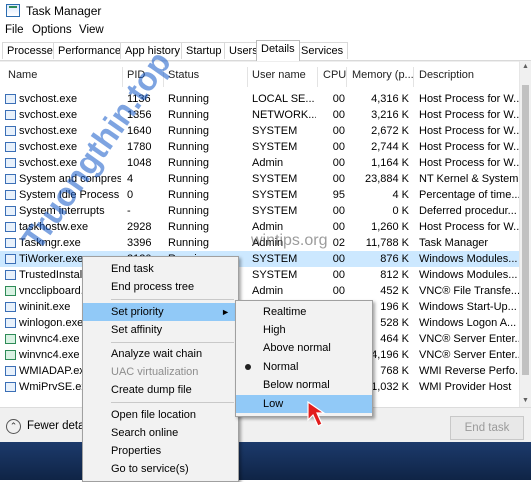  What do you see at coordinates (160, 372) in the screenshot?
I see `menu-item-uac-virtualization: UAC virtualization` at bounding box center [160, 372].